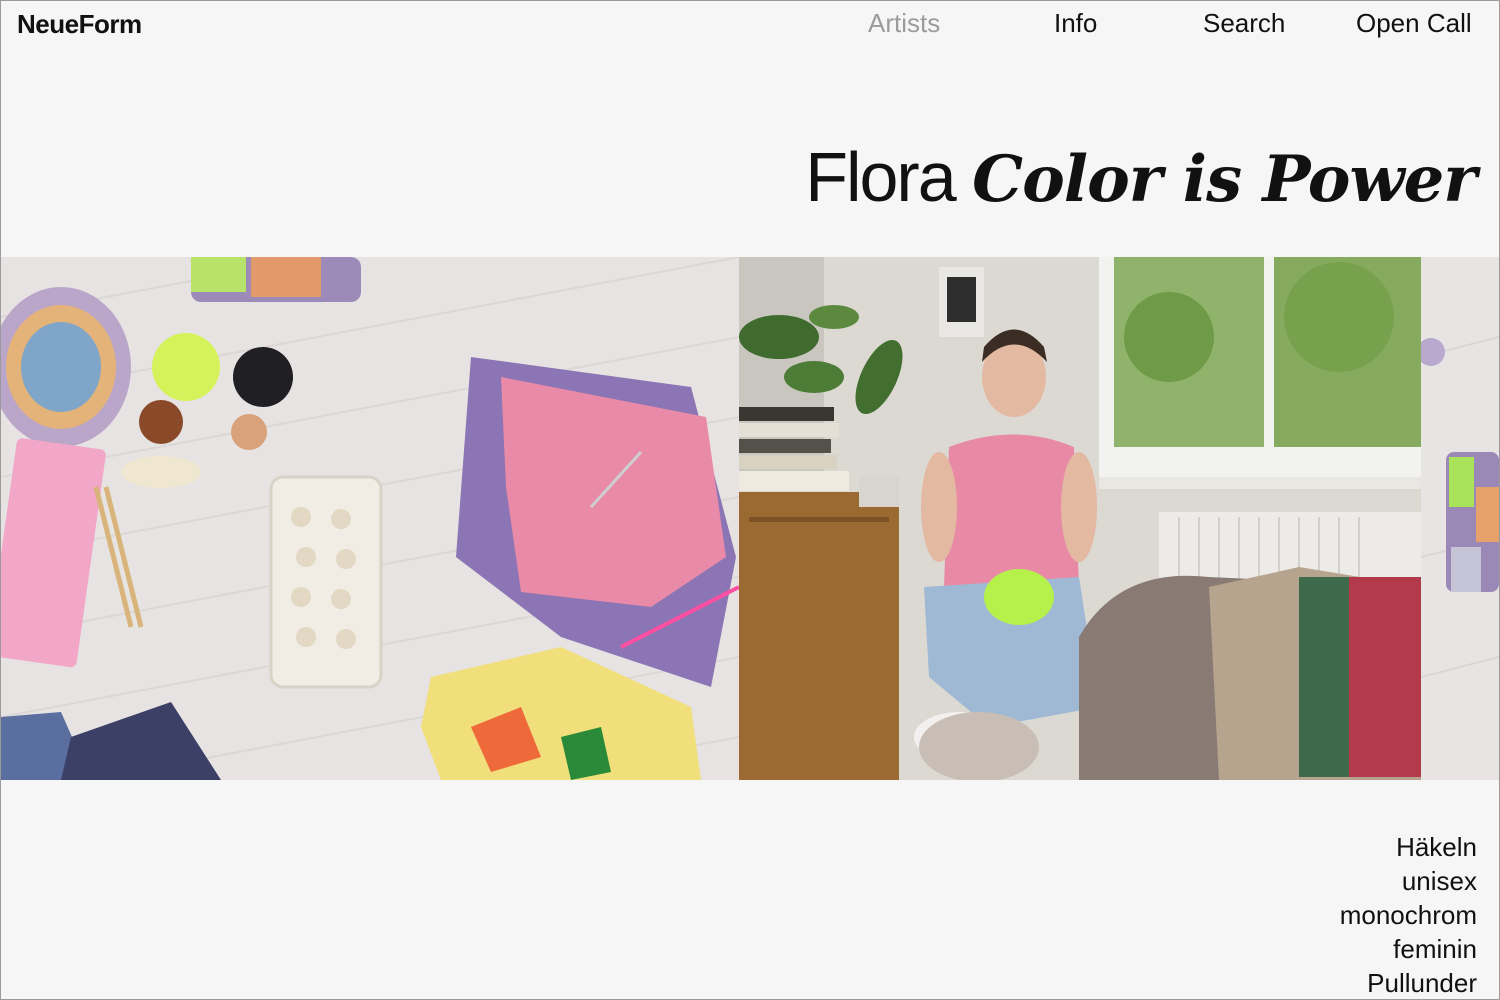 Image resolution: width=1500 pixels, height=1000 pixels. What do you see at coordinates (1244, 23) in the screenshot?
I see `nav-link-search: Search` at bounding box center [1244, 23].